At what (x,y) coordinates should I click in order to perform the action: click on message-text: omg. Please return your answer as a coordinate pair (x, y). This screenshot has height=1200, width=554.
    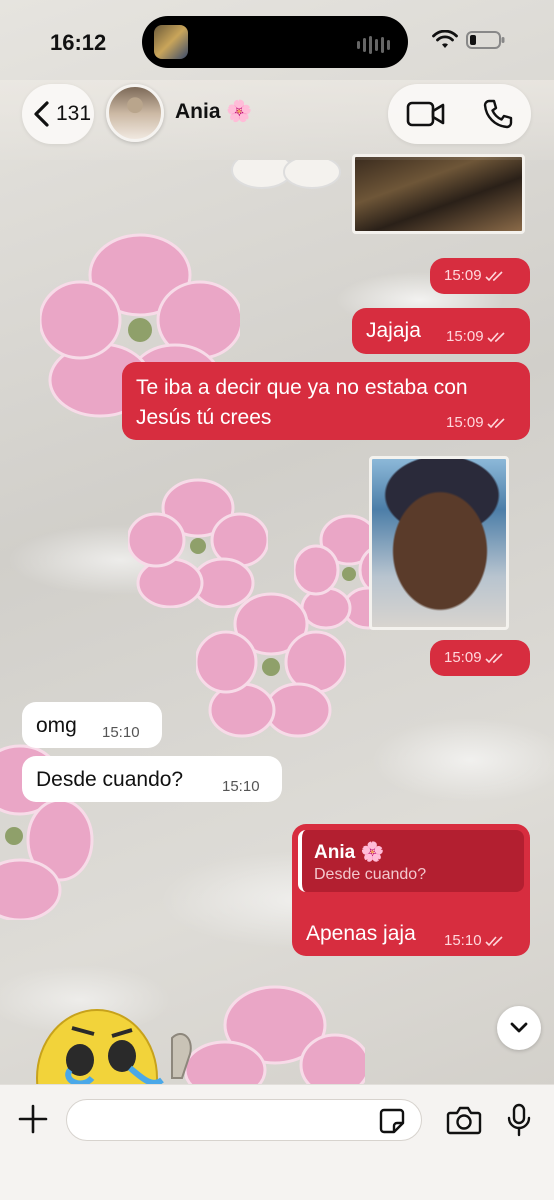
    Looking at the image, I should click on (56, 725).